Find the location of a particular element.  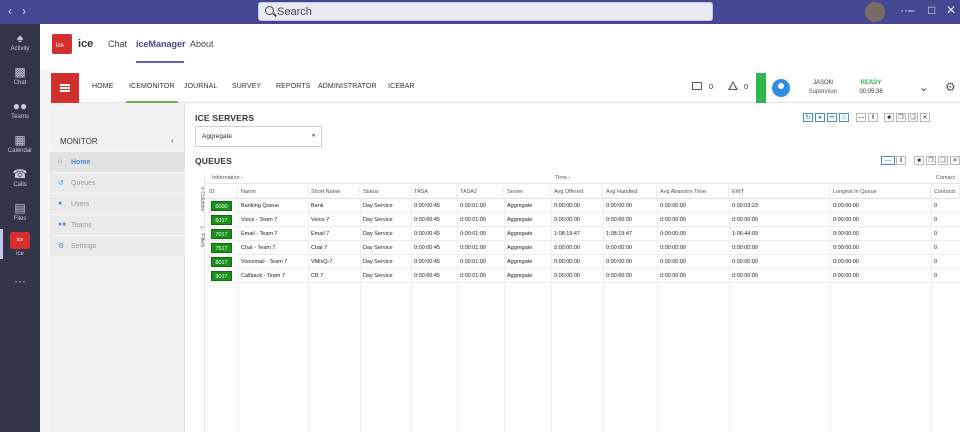

layout-rows-button: — is located at coordinates (861, 117).